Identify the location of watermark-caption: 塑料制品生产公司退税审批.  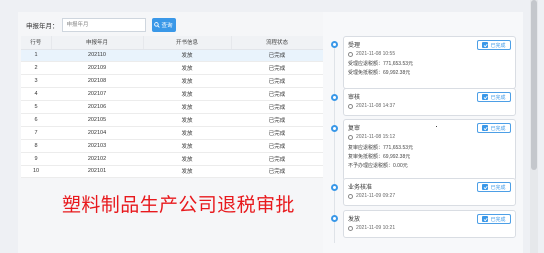
(178, 205).